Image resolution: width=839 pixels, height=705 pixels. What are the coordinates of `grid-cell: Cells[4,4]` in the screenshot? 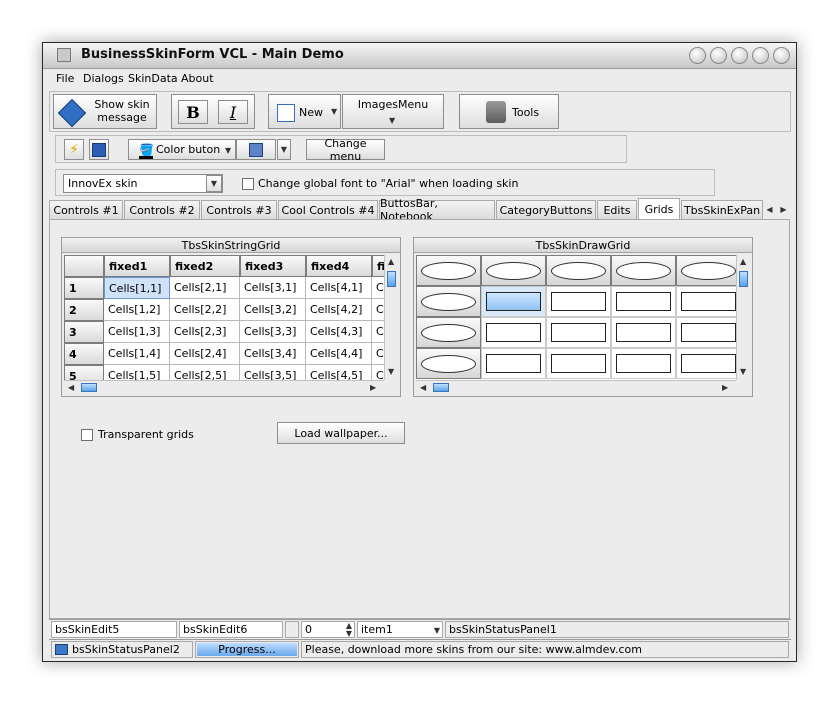 It's located at (339, 354).